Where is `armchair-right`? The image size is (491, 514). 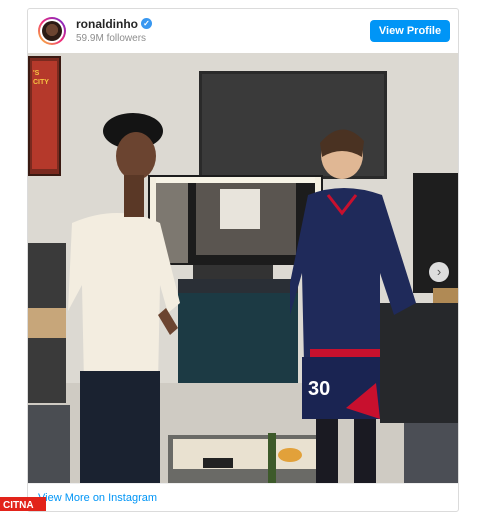
armchair-right is located at coordinates (431, 453).